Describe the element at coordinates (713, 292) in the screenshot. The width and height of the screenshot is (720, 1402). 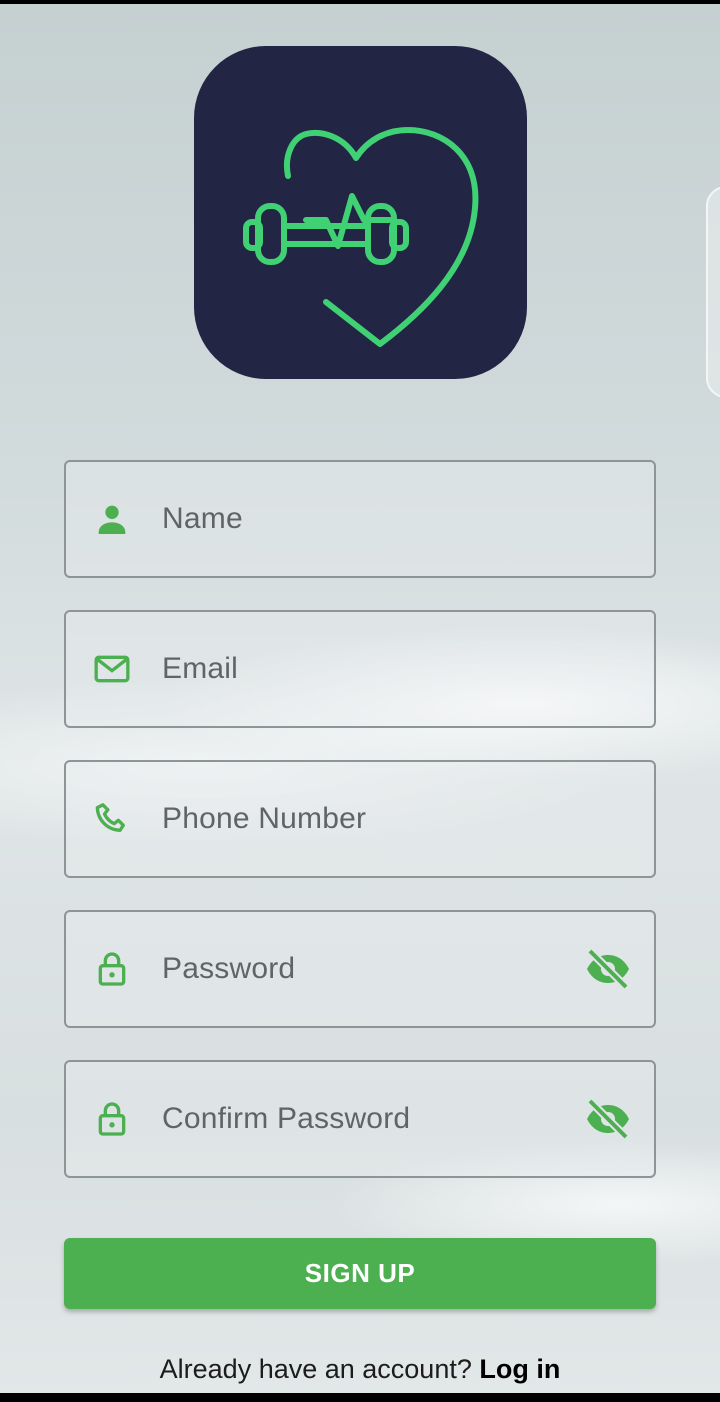
I see `side-panel-edge` at that location.